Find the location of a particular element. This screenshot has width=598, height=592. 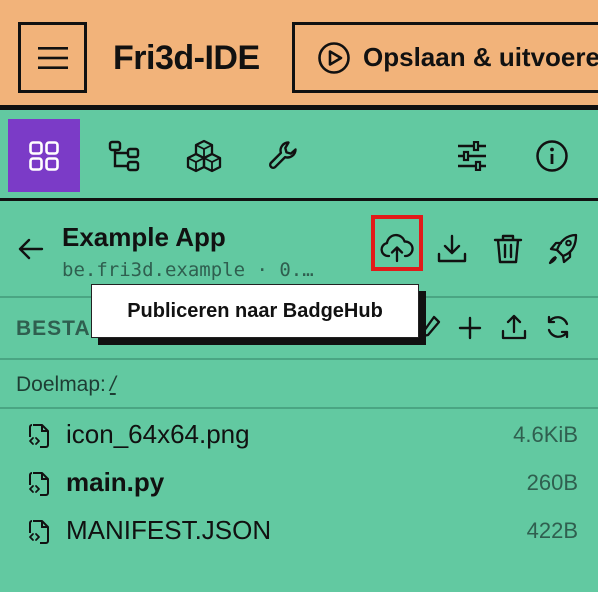

publish-button-highlight is located at coordinates (397, 243).